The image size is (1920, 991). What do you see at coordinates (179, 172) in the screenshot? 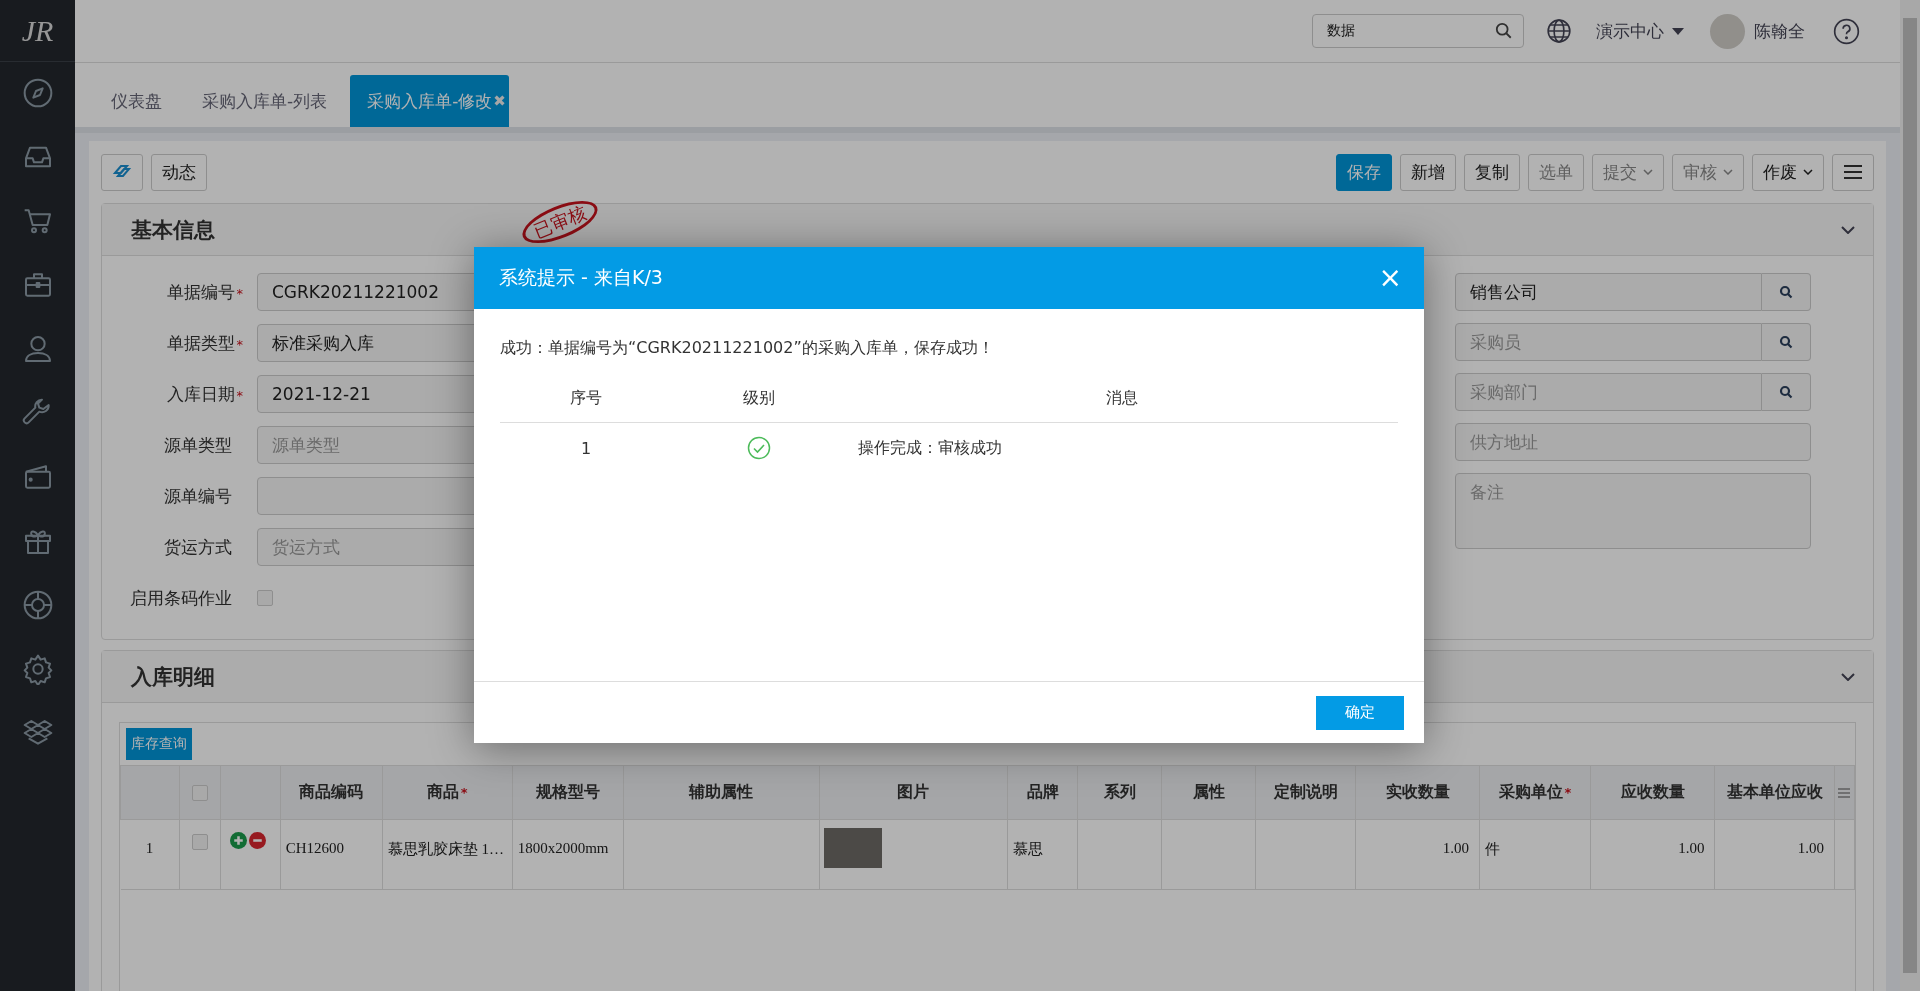
I see `activity-button: 动态` at bounding box center [179, 172].